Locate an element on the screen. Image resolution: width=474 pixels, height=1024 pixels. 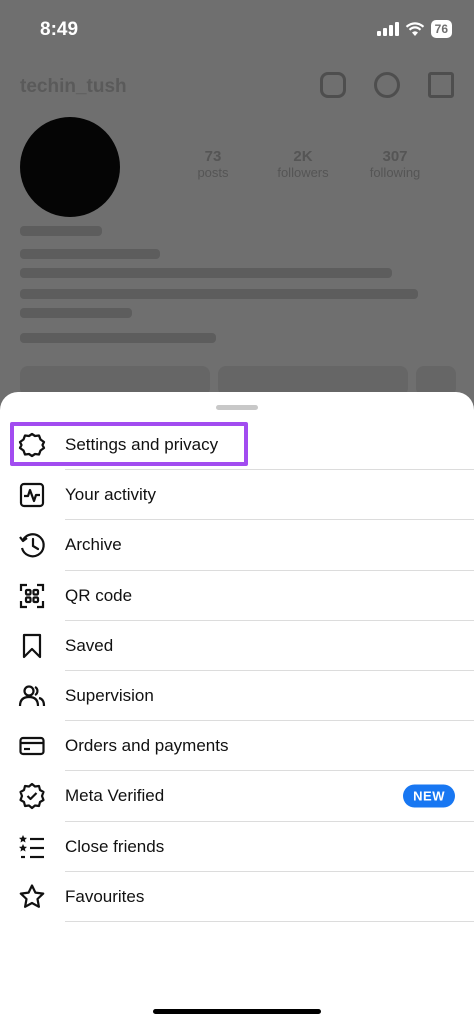
stat-followers: 2K followers is located at coordinates (303, 164).